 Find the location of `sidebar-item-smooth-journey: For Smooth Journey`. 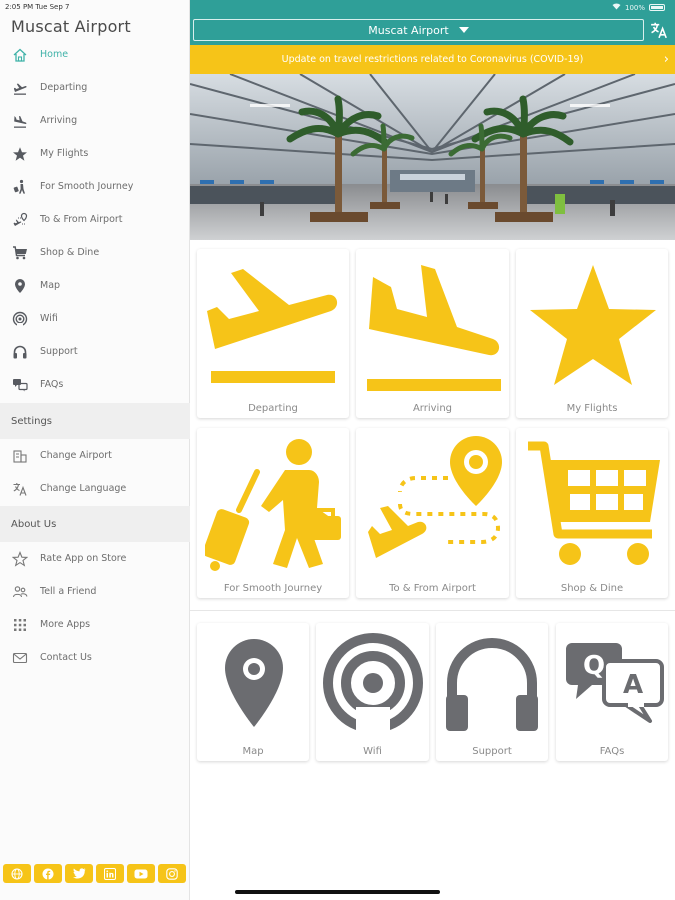

sidebar-item-smooth-journey: For Smooth Journey is located at coordinates (95, 186).